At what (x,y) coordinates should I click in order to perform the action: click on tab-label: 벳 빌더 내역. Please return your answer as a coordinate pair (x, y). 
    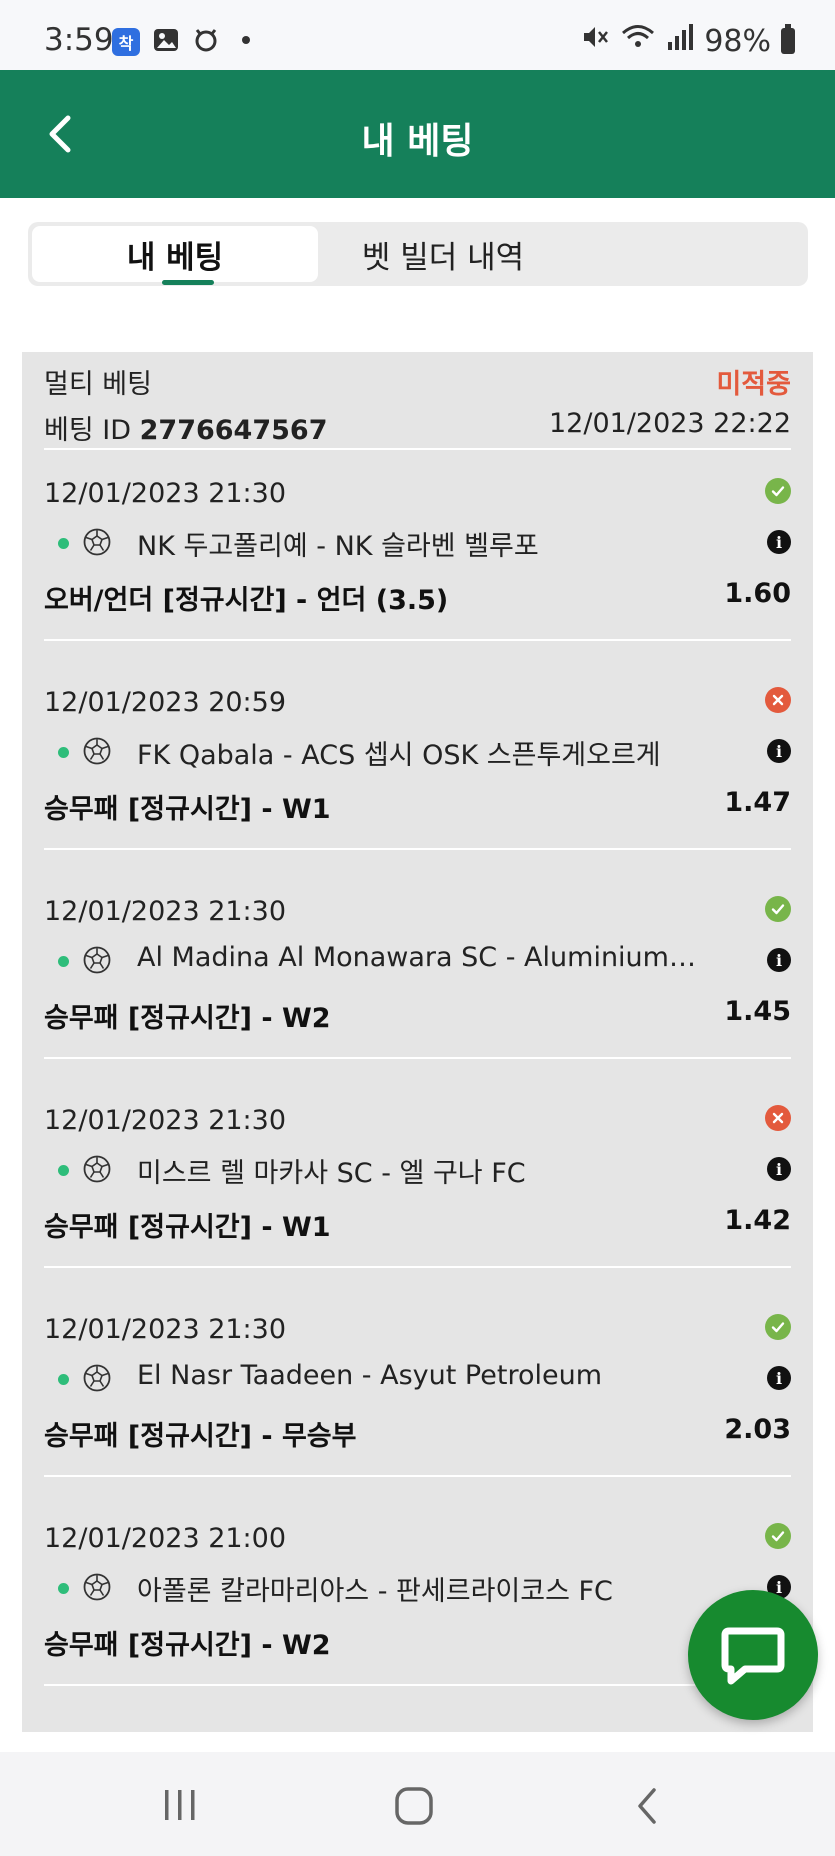
    Looking at the image, I should click on (443, 257).